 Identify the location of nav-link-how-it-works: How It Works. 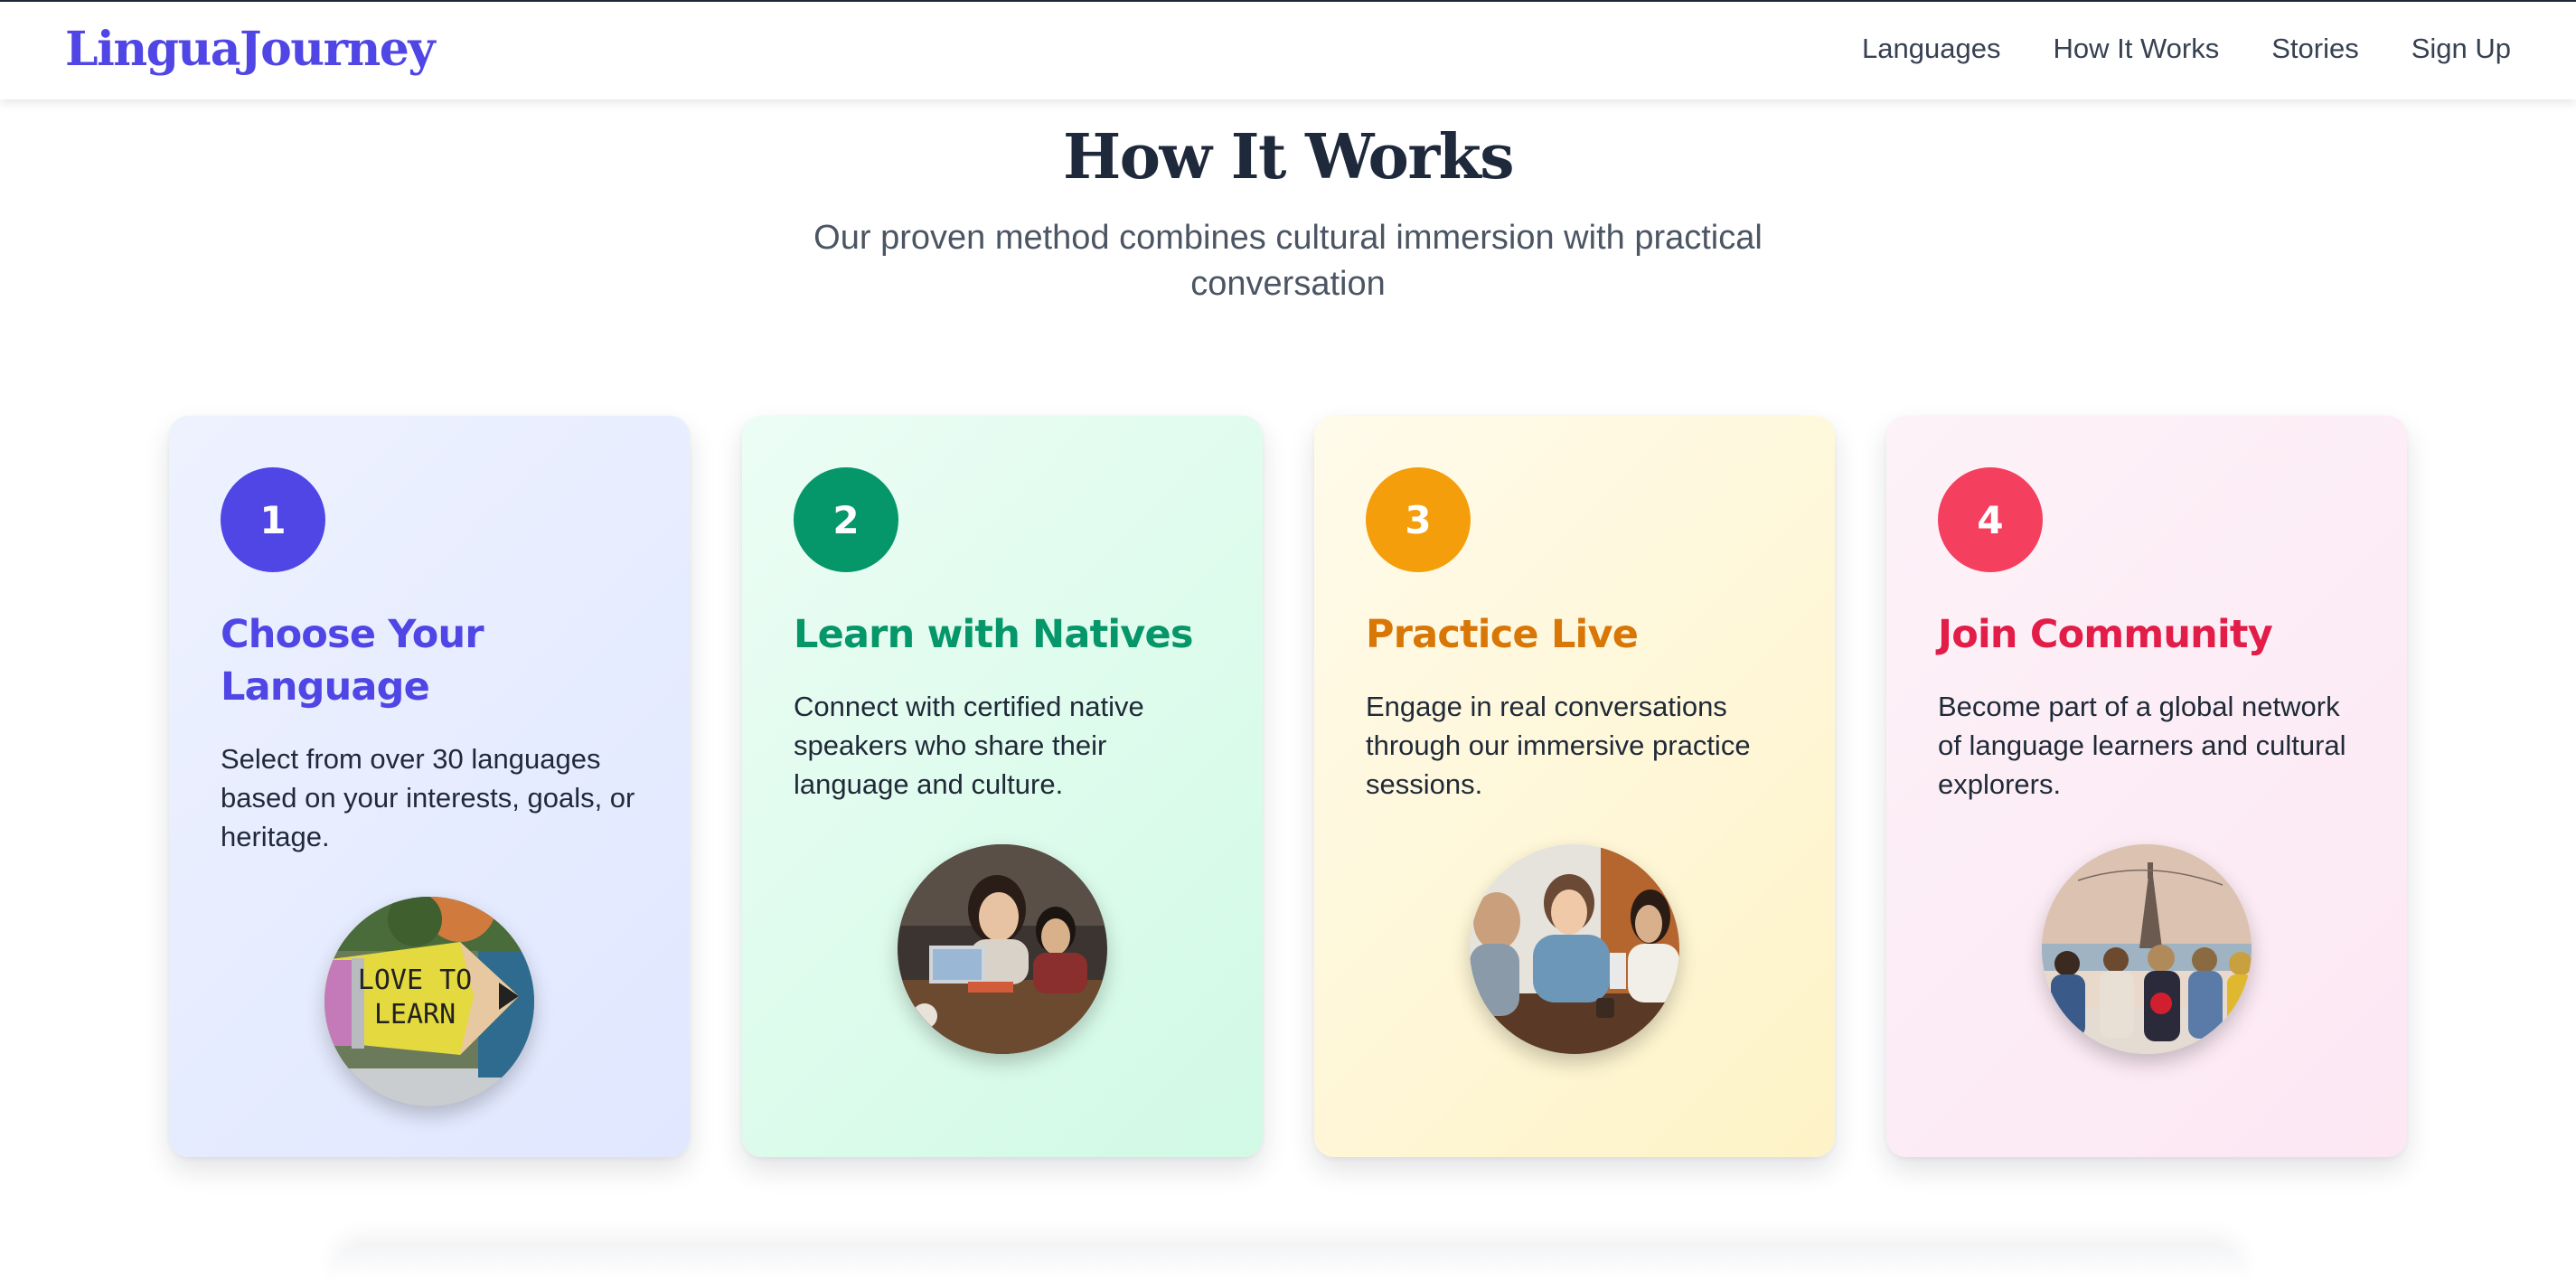
(2136, 49).